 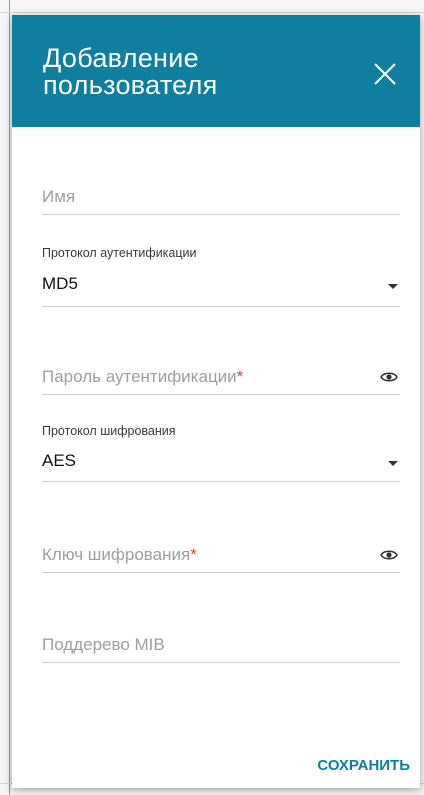 What do you see at coordinates (221, 451) in the screenshot?
I see `priv-protocol-select: Протокол шифрования AES` at bounding box center [221, 451].